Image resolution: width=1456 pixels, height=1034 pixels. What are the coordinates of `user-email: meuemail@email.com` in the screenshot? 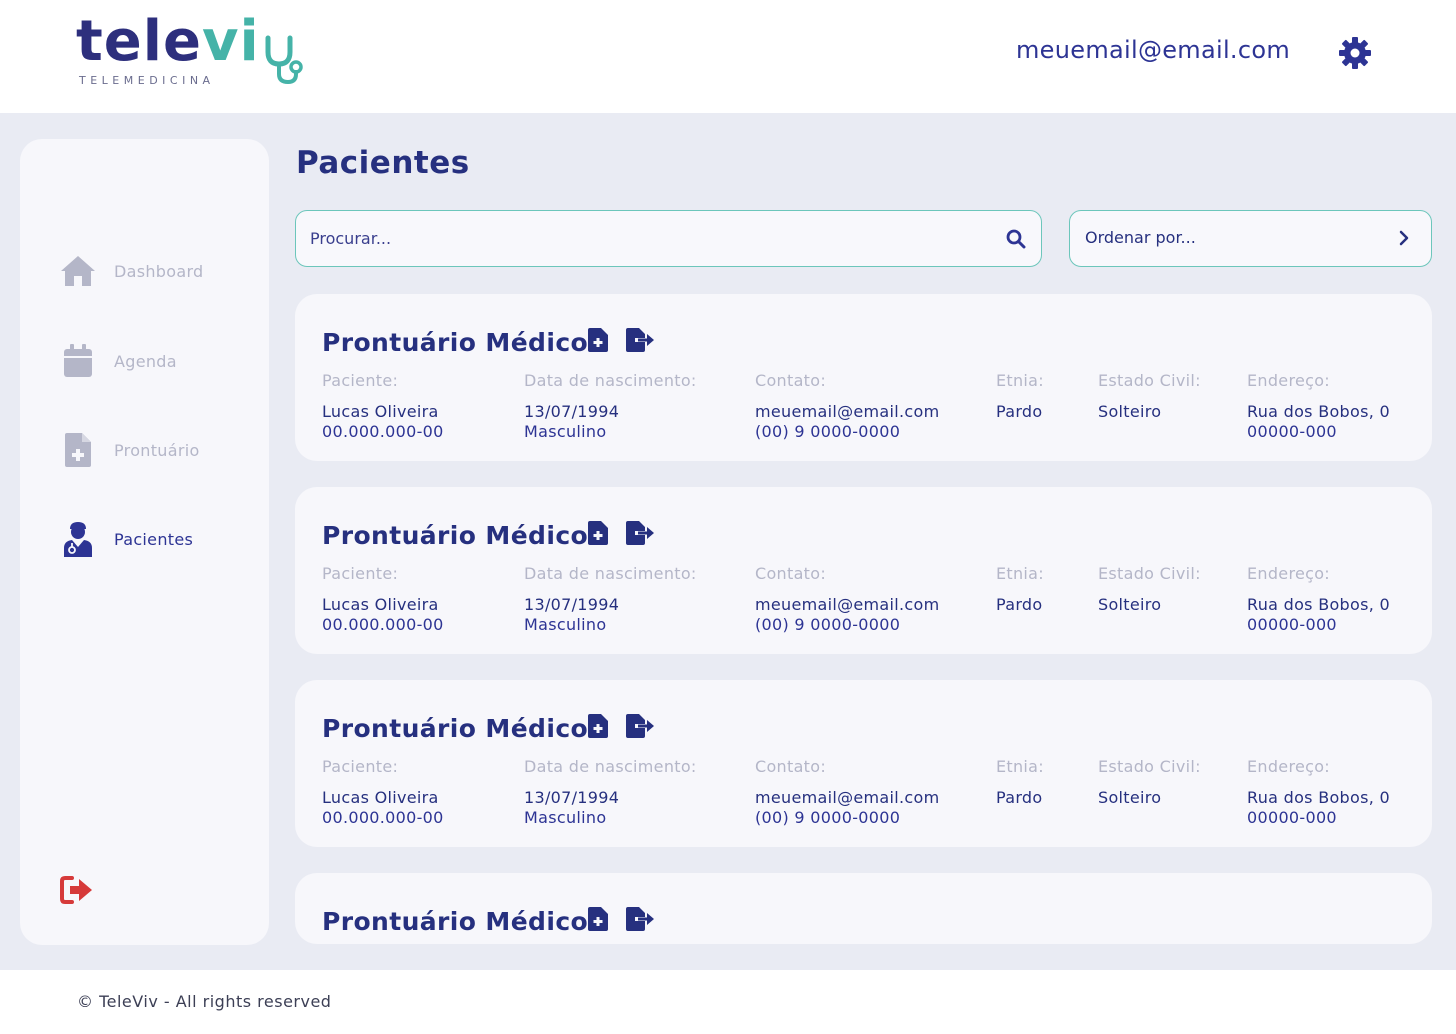 It's located at (1153, 50).